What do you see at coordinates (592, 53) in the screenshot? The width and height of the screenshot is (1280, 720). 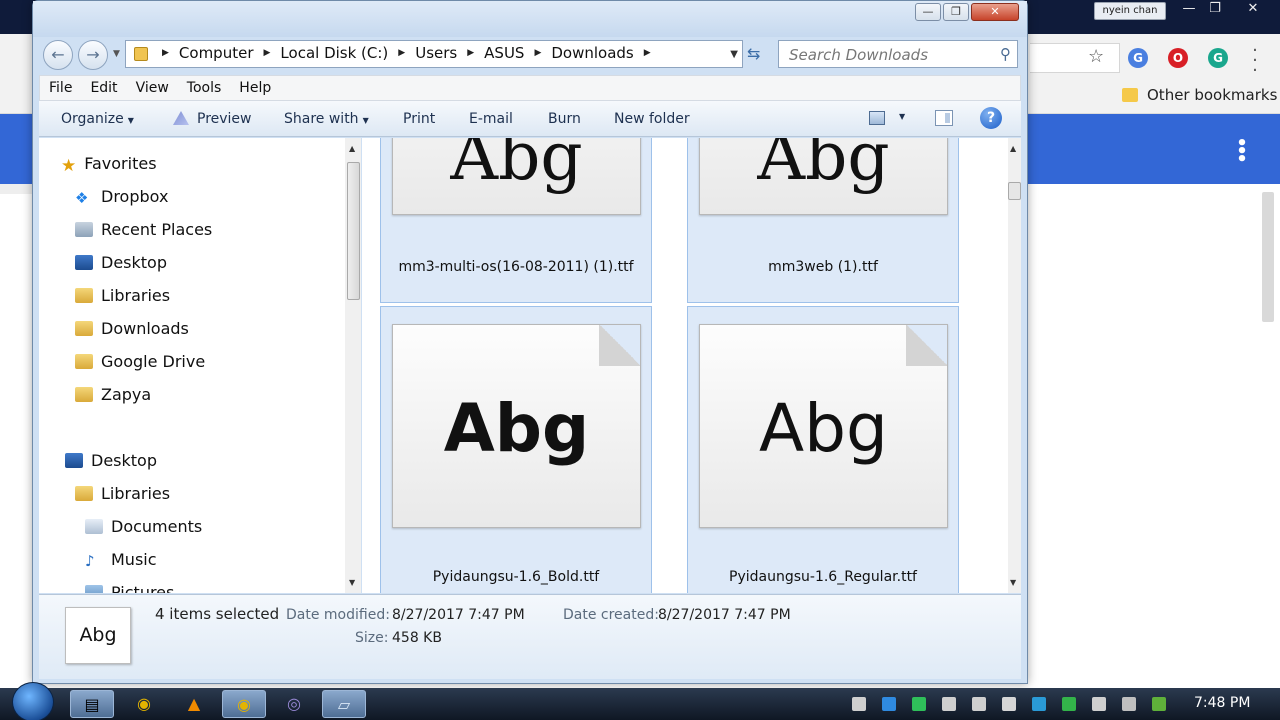 I see `breadcrumb-downloads: Downloads` at bounding box center [592, 53].